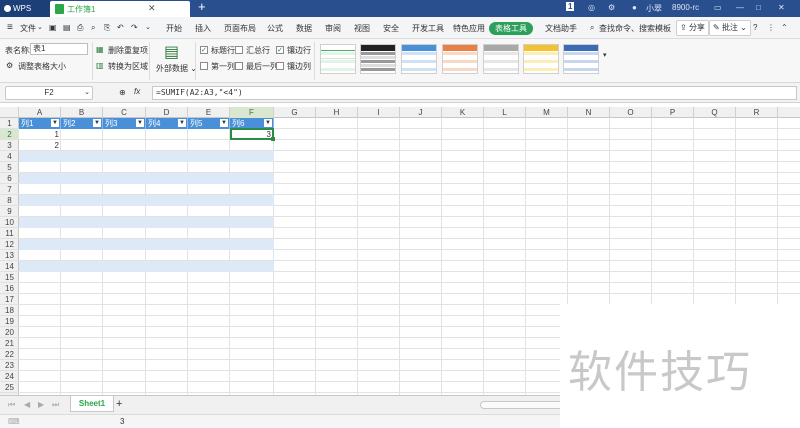 This screenshot has width=800, height=428. What do you see at coordinates (561, 28) in the screenshot?
I see `menu-doc-helper: 文档助手` at bounding box center [561, 28].